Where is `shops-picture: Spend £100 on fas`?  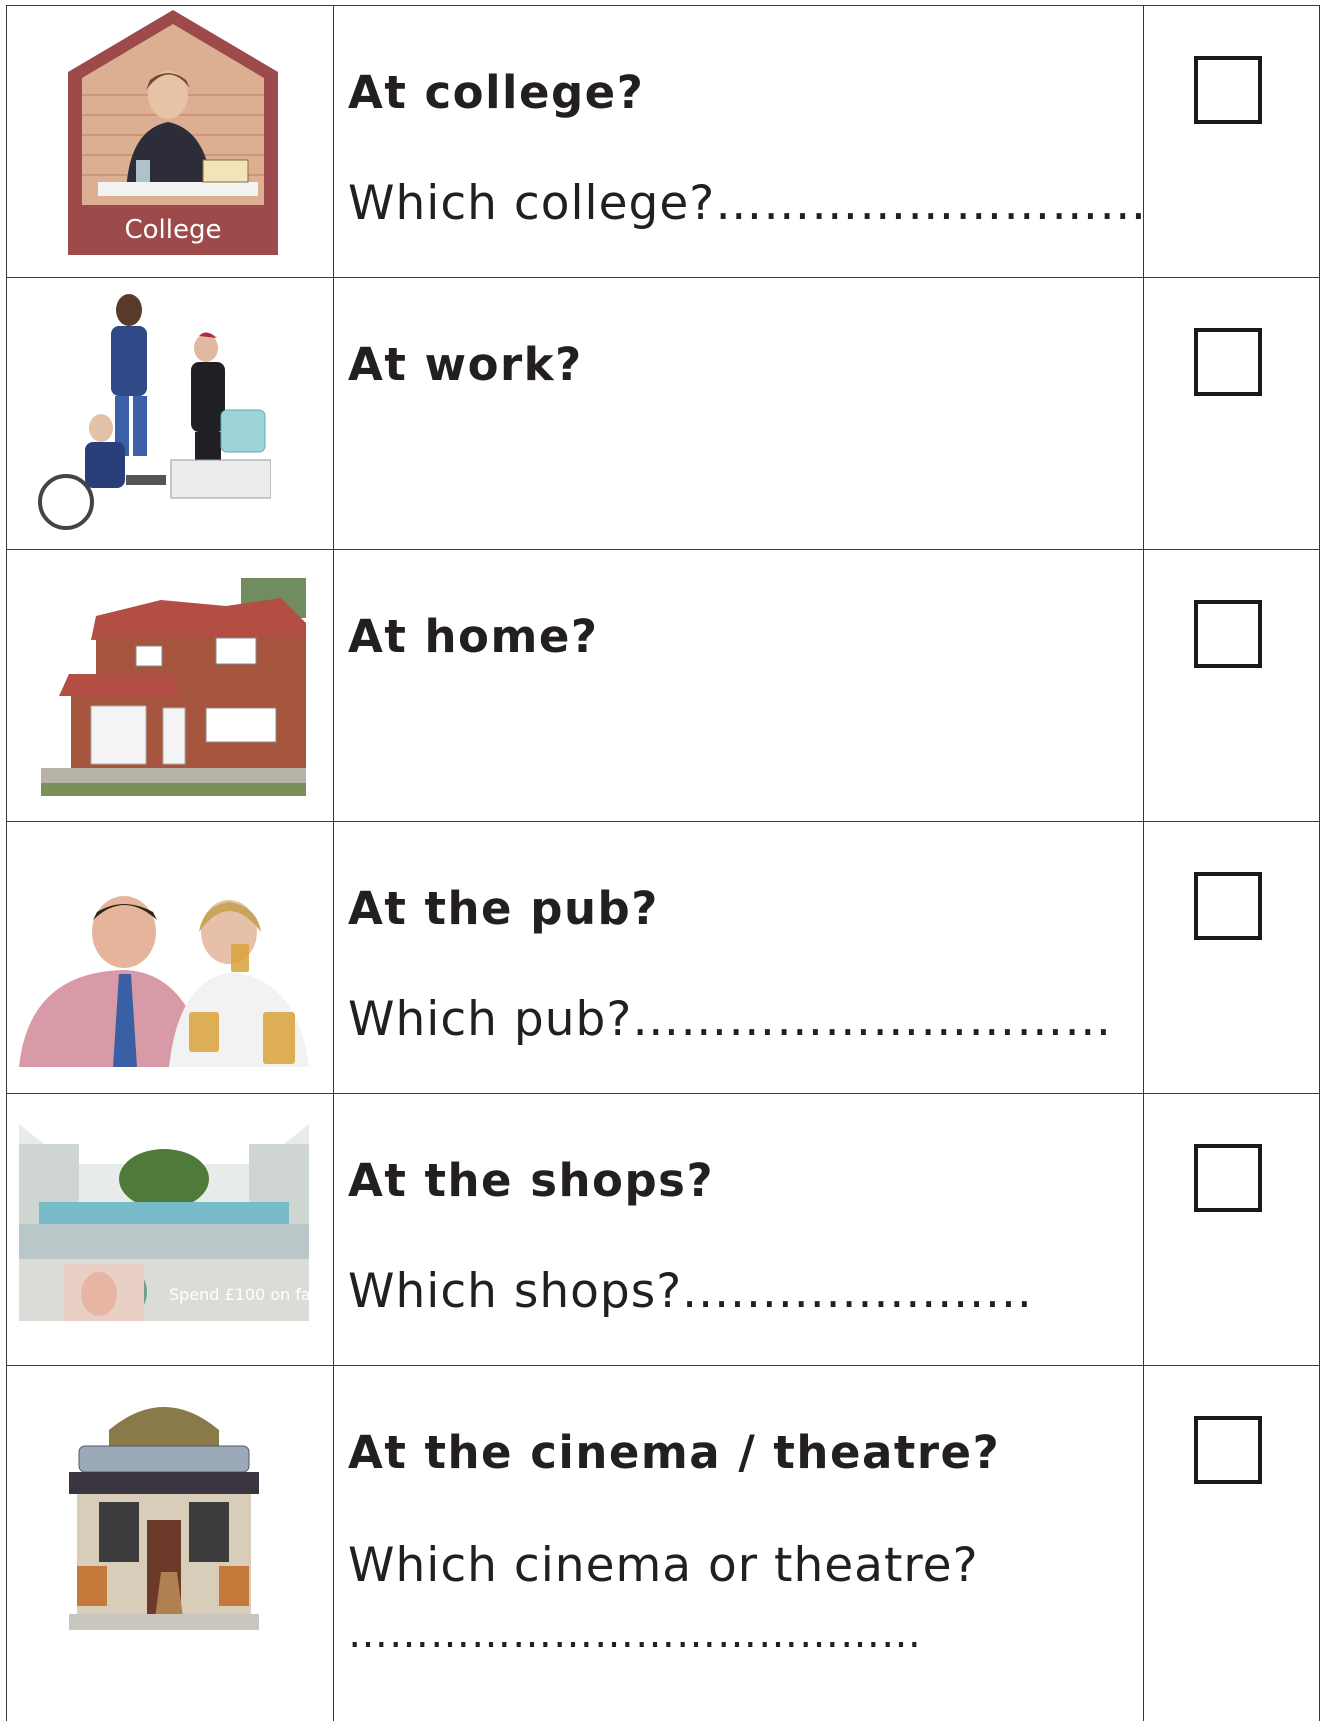
shops-picture: Spend £100 on fas is located at coordinates (164, 1222).